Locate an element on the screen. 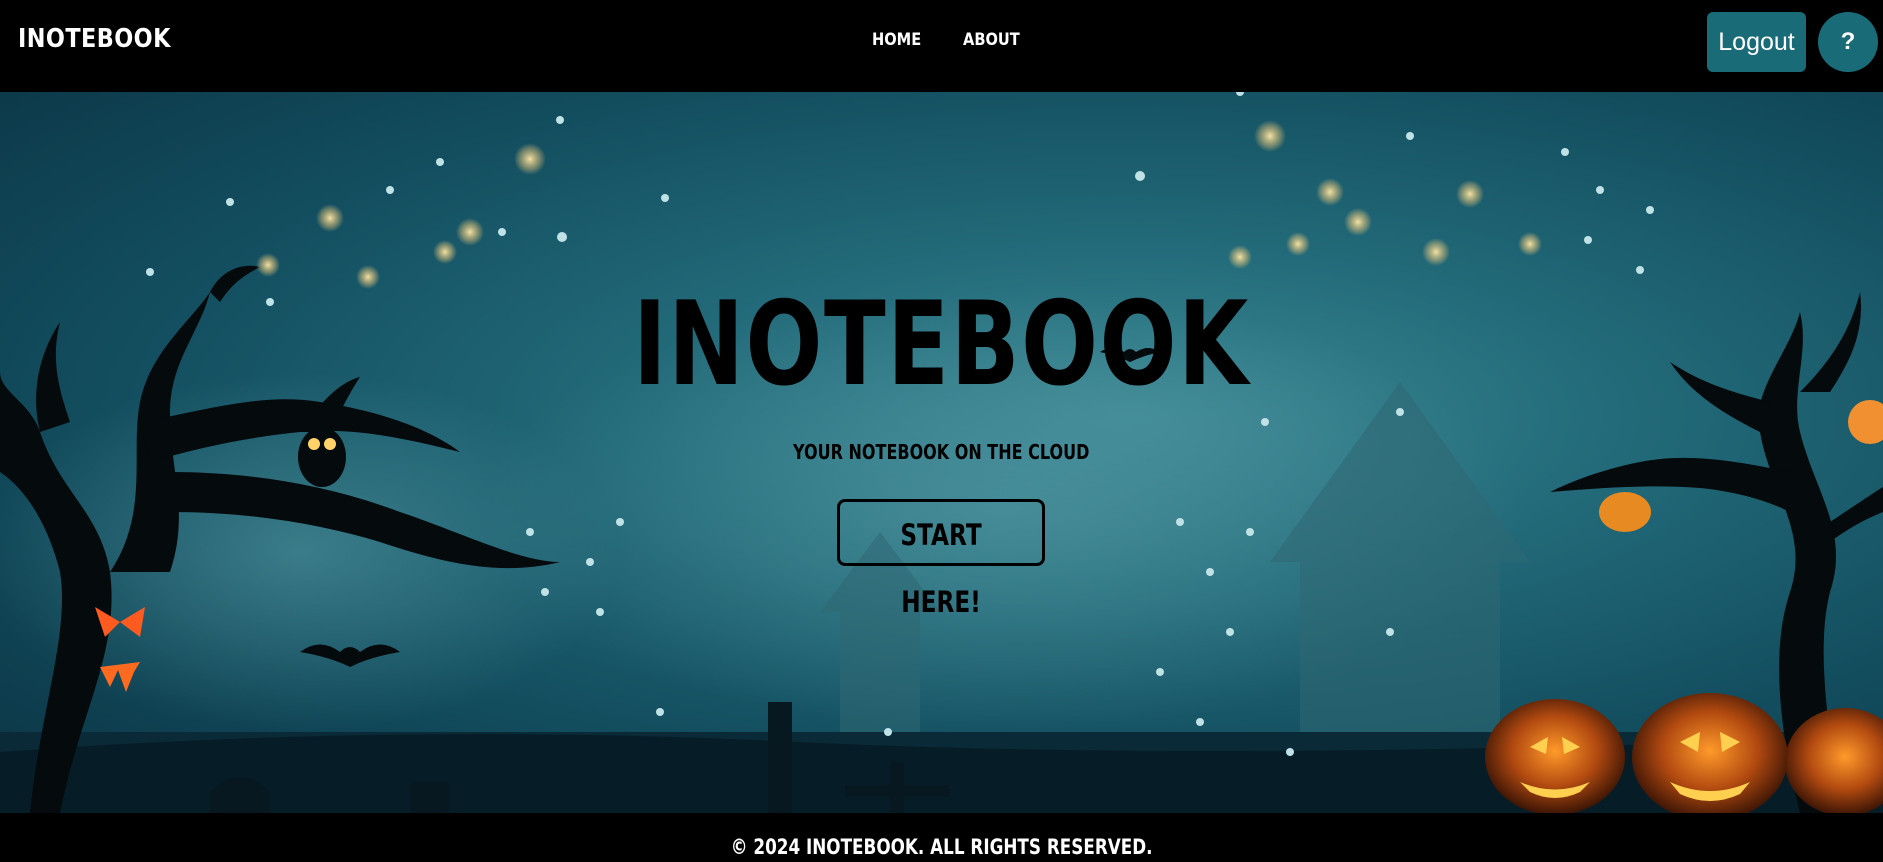 The width and height of the screenshot is (1883, 862). hero-subtitle-text: YOUR NOTEBOOK ON THE CLOUD is located at coordinates (941, 452).